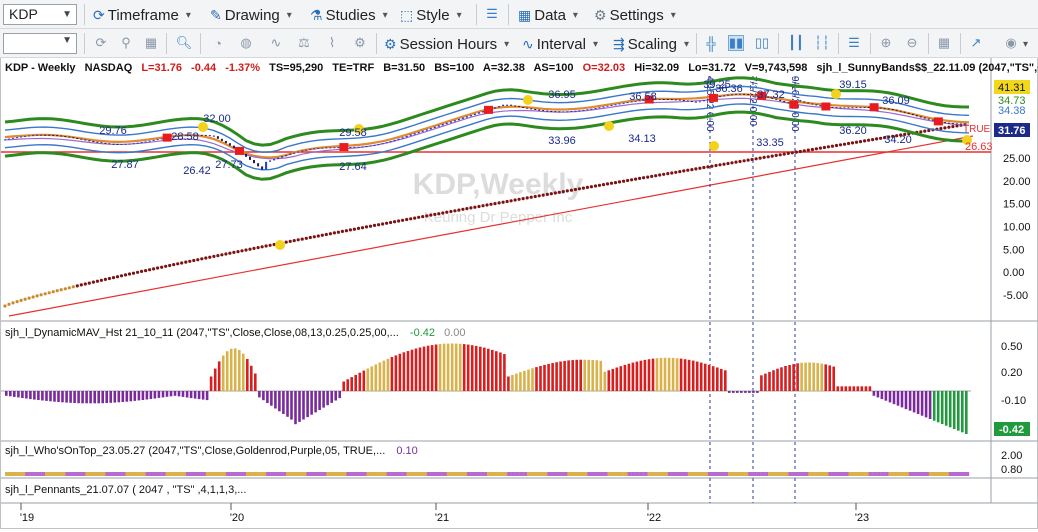 The width and height of the screenshot is (1038, 532). Describe the element at coordinates (886, 43) in the screenshot. I see `zoom-in-icon: ⊕` at that location.